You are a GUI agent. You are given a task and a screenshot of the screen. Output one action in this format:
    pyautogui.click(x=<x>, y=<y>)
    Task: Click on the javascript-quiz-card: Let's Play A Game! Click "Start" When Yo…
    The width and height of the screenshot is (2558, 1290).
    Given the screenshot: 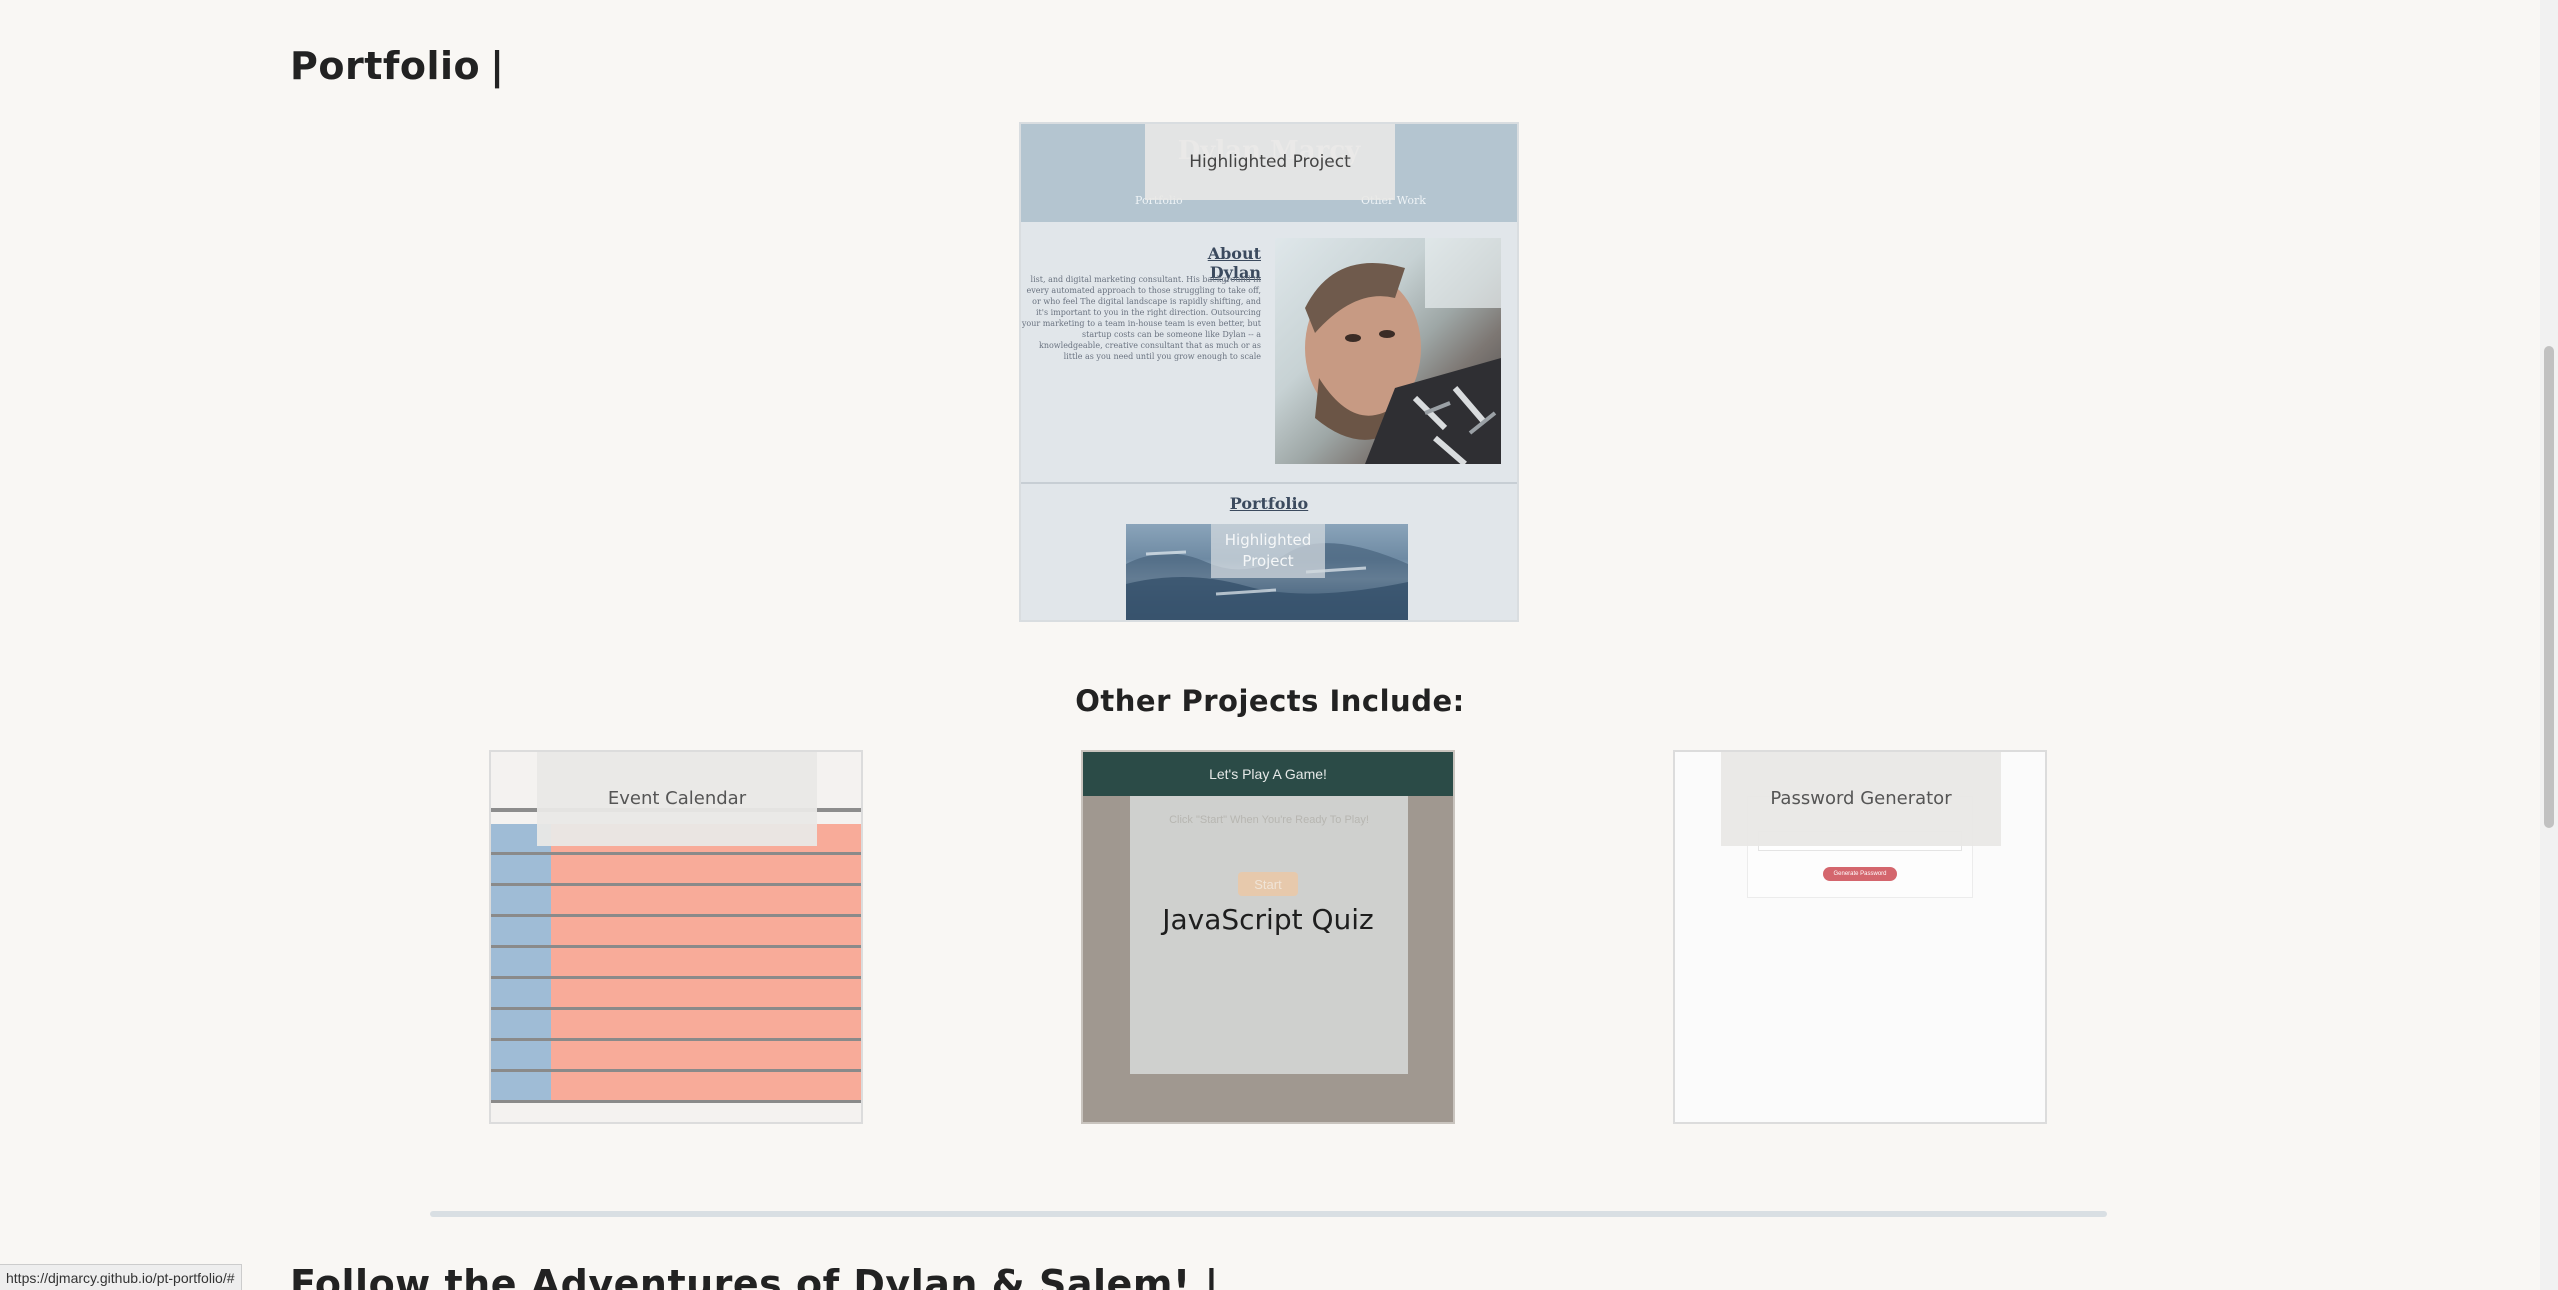 What is the action you would take?
    pyautogui.click(x=1268, y=937)
    